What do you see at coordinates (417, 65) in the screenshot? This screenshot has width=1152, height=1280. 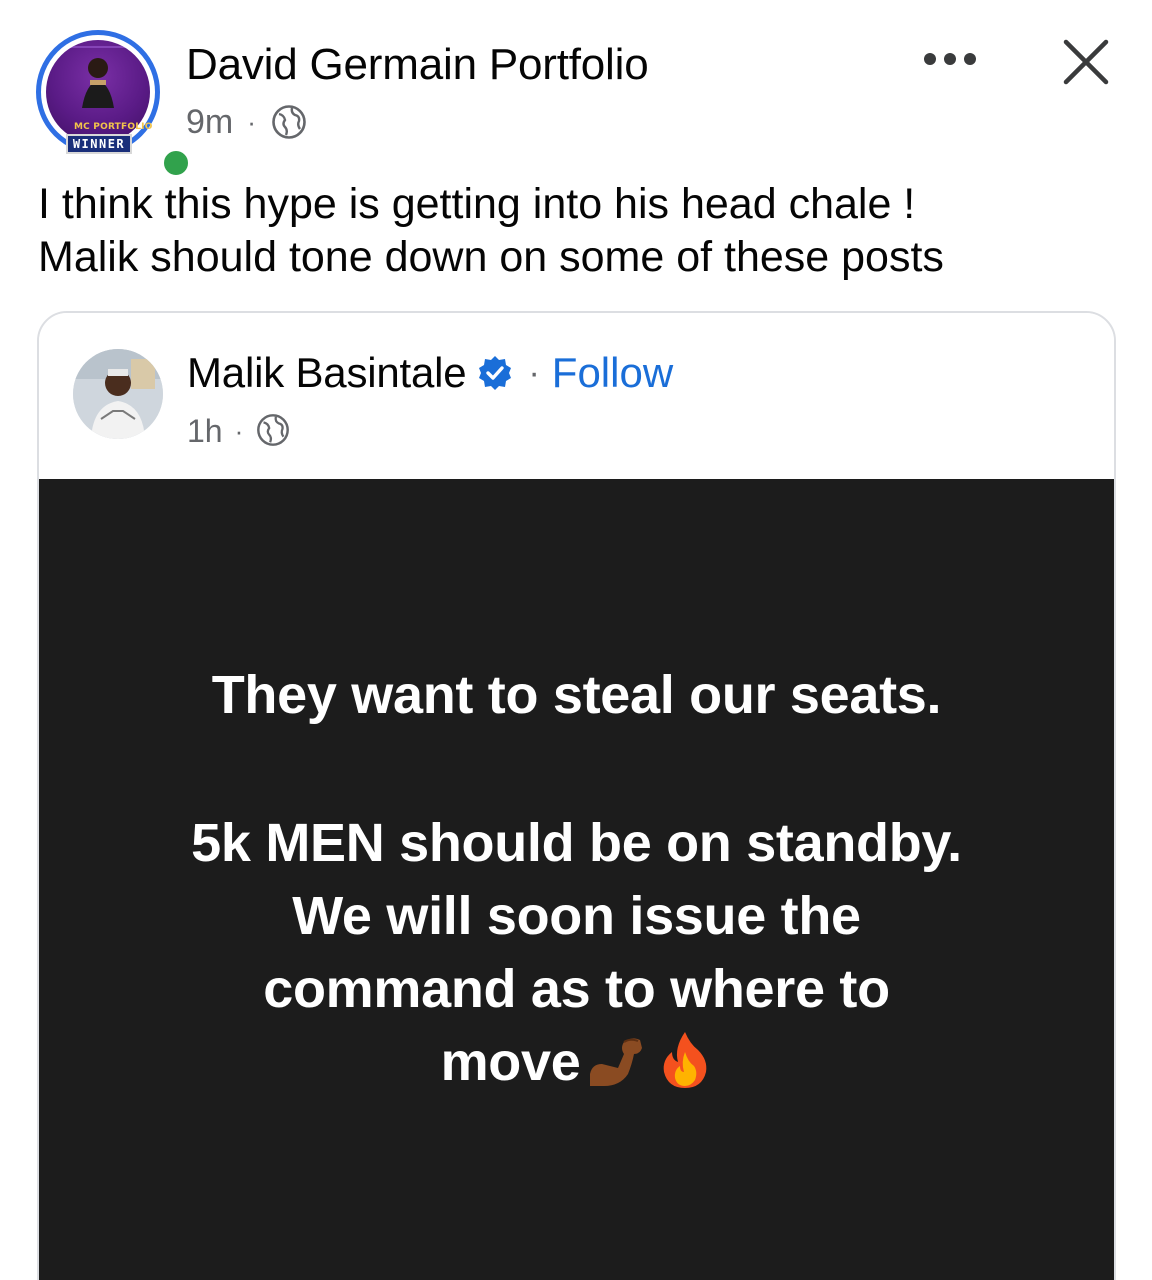 I see `page-name: David Germain Portfolio` at bounding box center [417, 65].